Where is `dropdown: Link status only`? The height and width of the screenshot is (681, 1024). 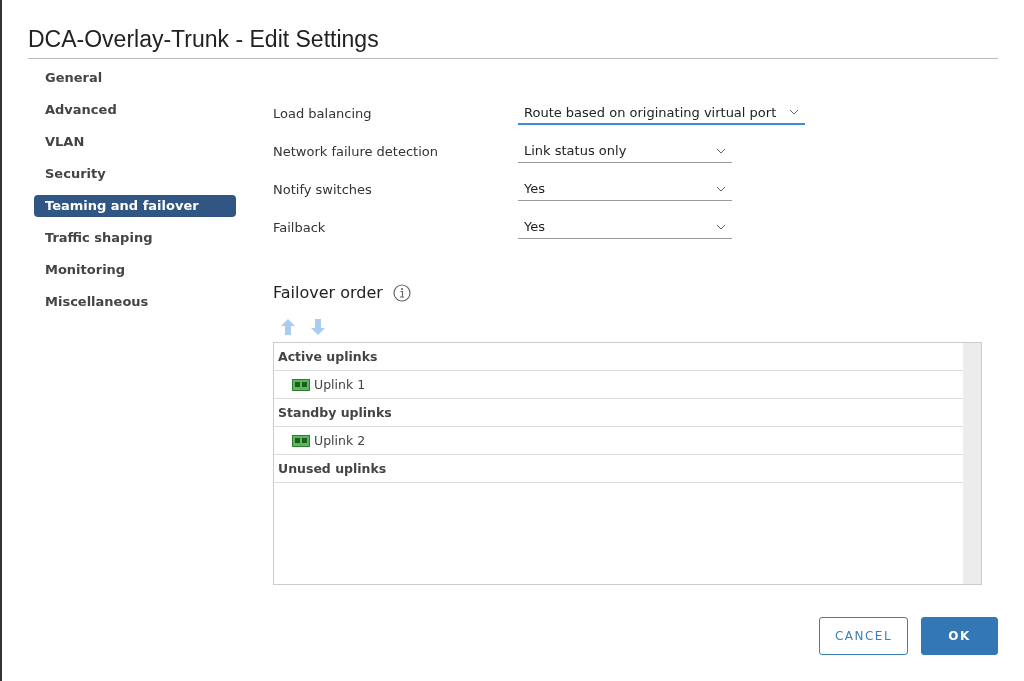 dropdown: Link status only is located at coordinates (625, 151).